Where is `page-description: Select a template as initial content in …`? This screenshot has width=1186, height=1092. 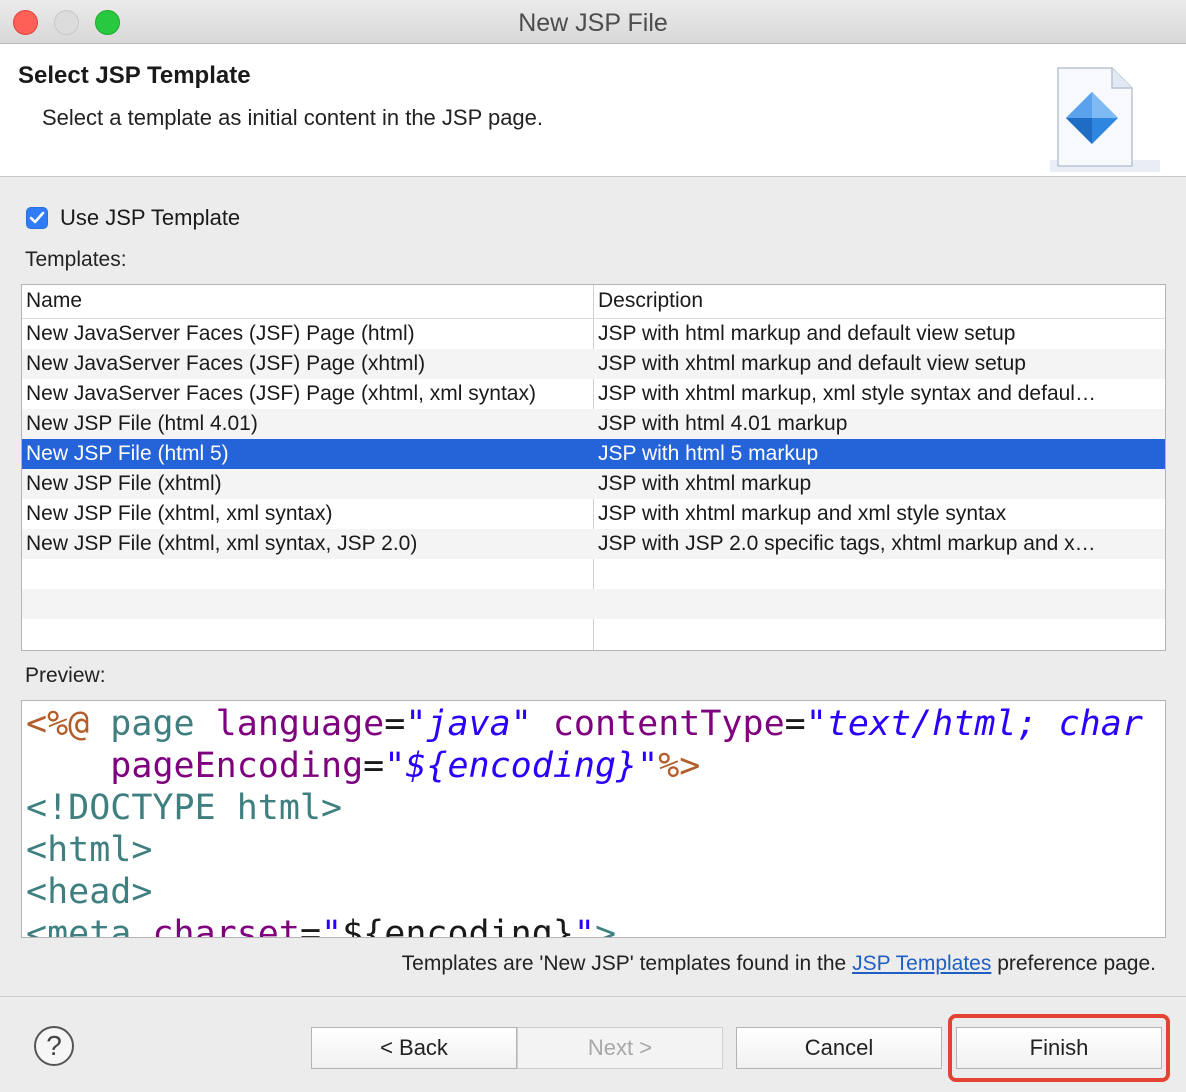 page-description: Select a template as initial content in … is located at coordinates (293, 117).